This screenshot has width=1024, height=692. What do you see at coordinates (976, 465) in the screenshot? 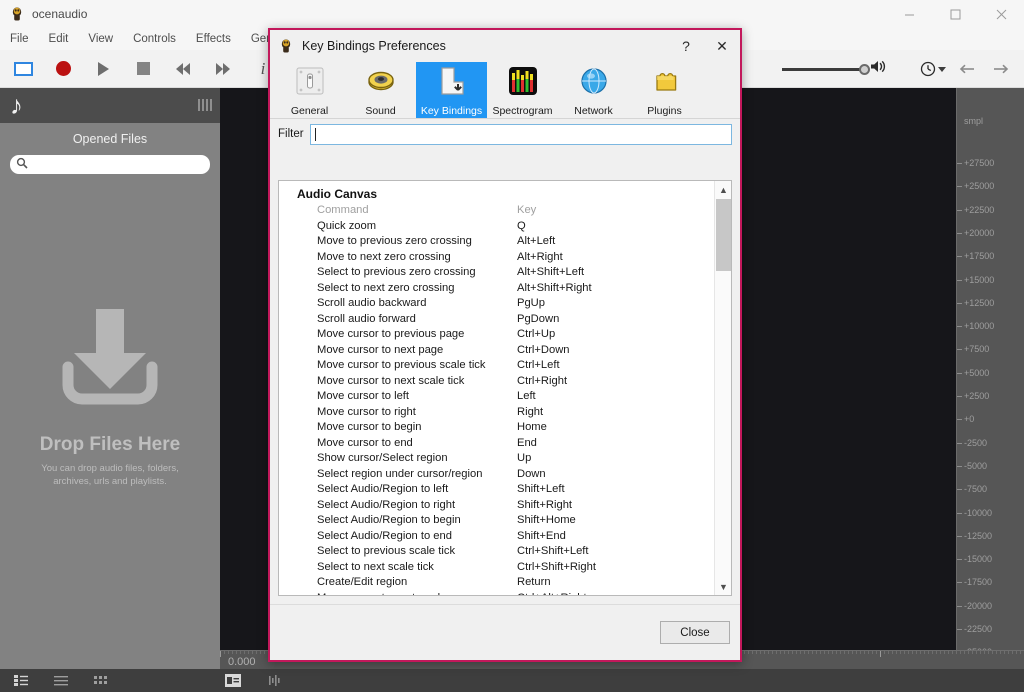
I see `ruler-tick-label: -5000` at bounding box center [976, 465].